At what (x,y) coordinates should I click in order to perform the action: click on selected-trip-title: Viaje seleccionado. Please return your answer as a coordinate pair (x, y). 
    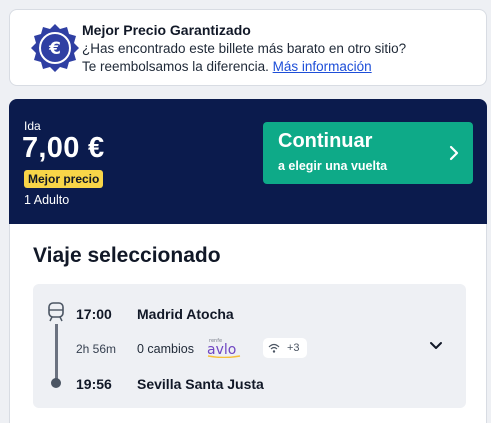
    Looking at the image, I should click on (127, 255).